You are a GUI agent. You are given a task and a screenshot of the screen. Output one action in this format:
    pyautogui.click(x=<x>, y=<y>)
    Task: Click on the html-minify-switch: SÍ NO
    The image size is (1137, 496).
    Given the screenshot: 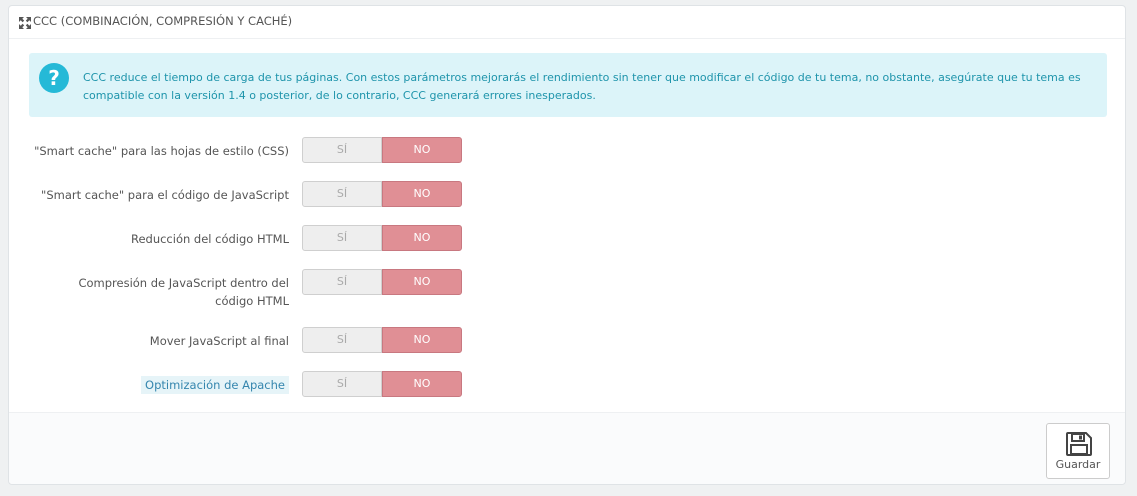 What is the action you would take?
    pyautogui.click(x=382, y=238)
    